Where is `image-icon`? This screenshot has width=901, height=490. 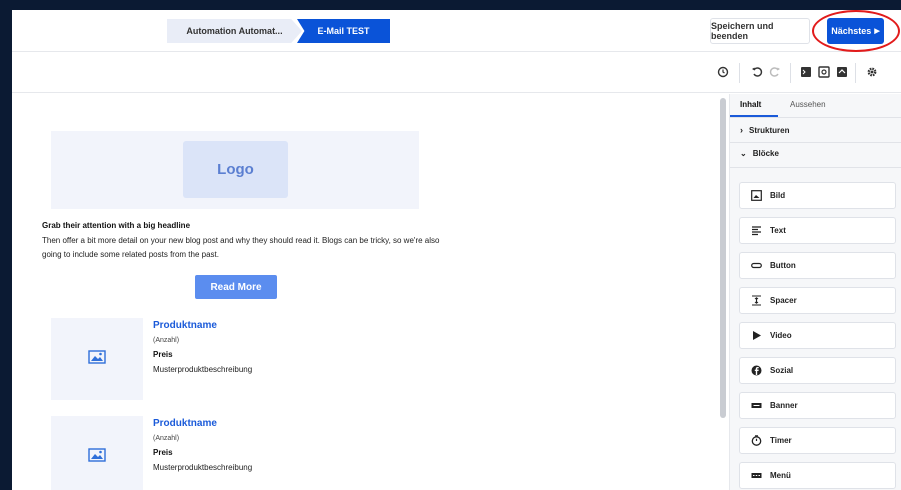
image-icon is located at coordinates (756, 196).